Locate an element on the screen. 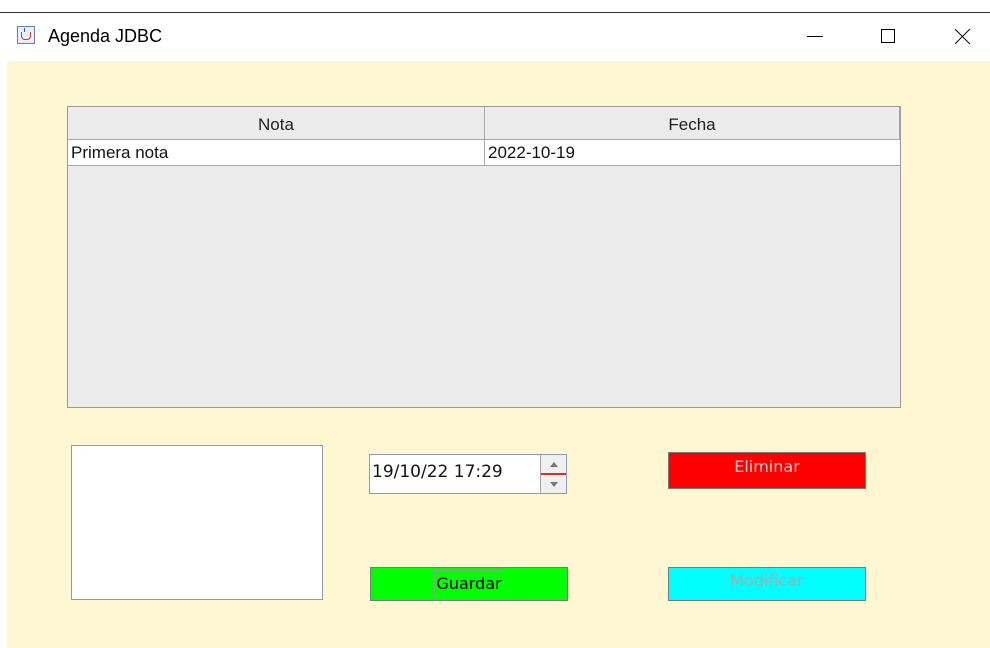 This screenshot has width=990, height=648. table-header: Nota Fecha is located at coordinates (484, 123).